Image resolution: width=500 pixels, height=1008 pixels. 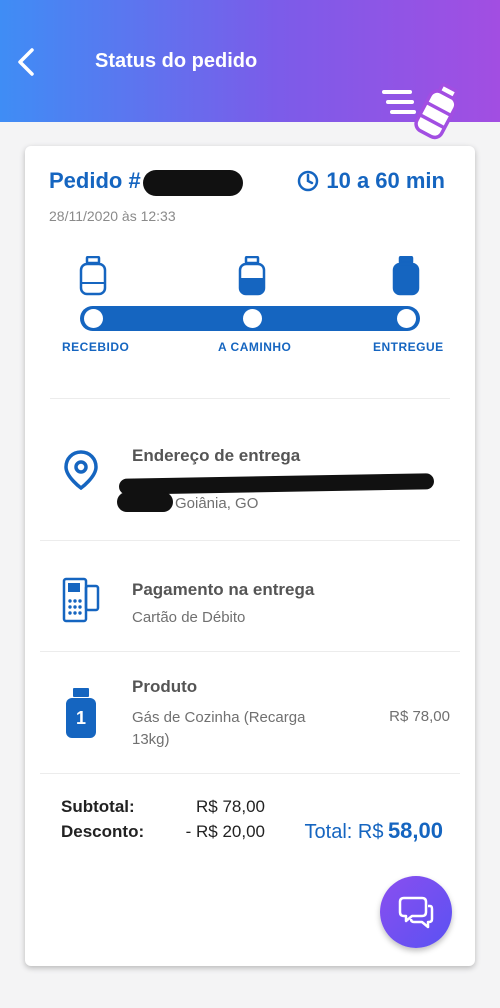 What do you see at coordinates (98, 806) in the screenshot?
I see `subtotal-label: Subtotal:` at bounding box center [98, 806].